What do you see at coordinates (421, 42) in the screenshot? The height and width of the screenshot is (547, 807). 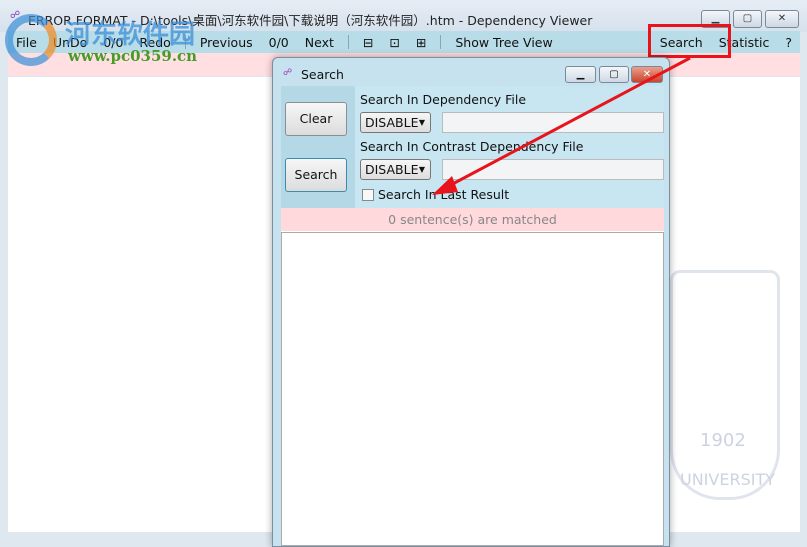 I see `expand-icon: ⊞` at bounding box center [421, 42].